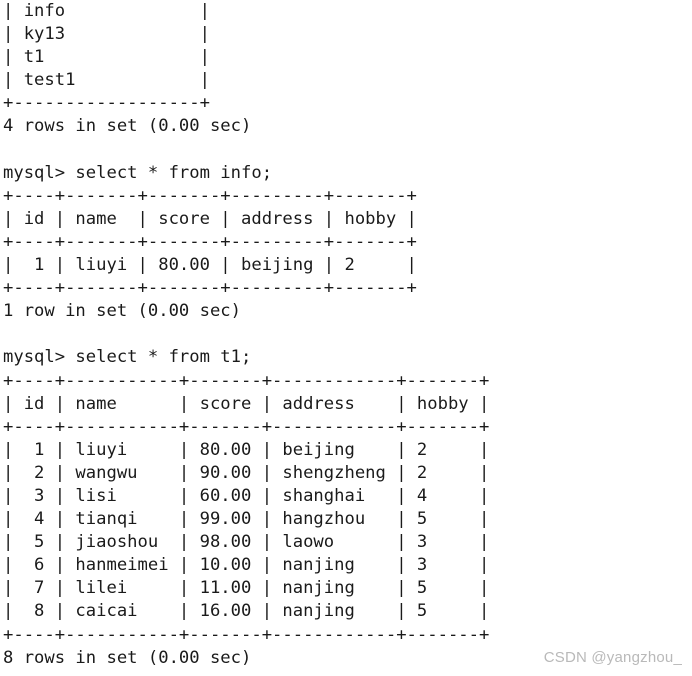 The width and height of the screenshot is (692, 676). Describe the element at coordinates (246, 542) in the screenshot. I see `terminal-line: | 5 | jiaoshou | 98.00 | laowo | 3 |` at that location.